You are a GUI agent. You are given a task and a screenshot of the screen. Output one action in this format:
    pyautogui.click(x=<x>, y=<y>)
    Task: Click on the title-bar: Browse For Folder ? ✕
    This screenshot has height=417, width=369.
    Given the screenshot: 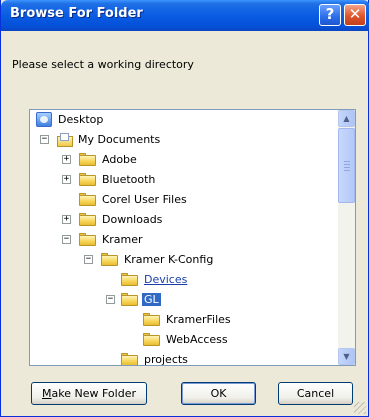 What is the action you would take?
    pyautogui.click(x=185, y=15)
    